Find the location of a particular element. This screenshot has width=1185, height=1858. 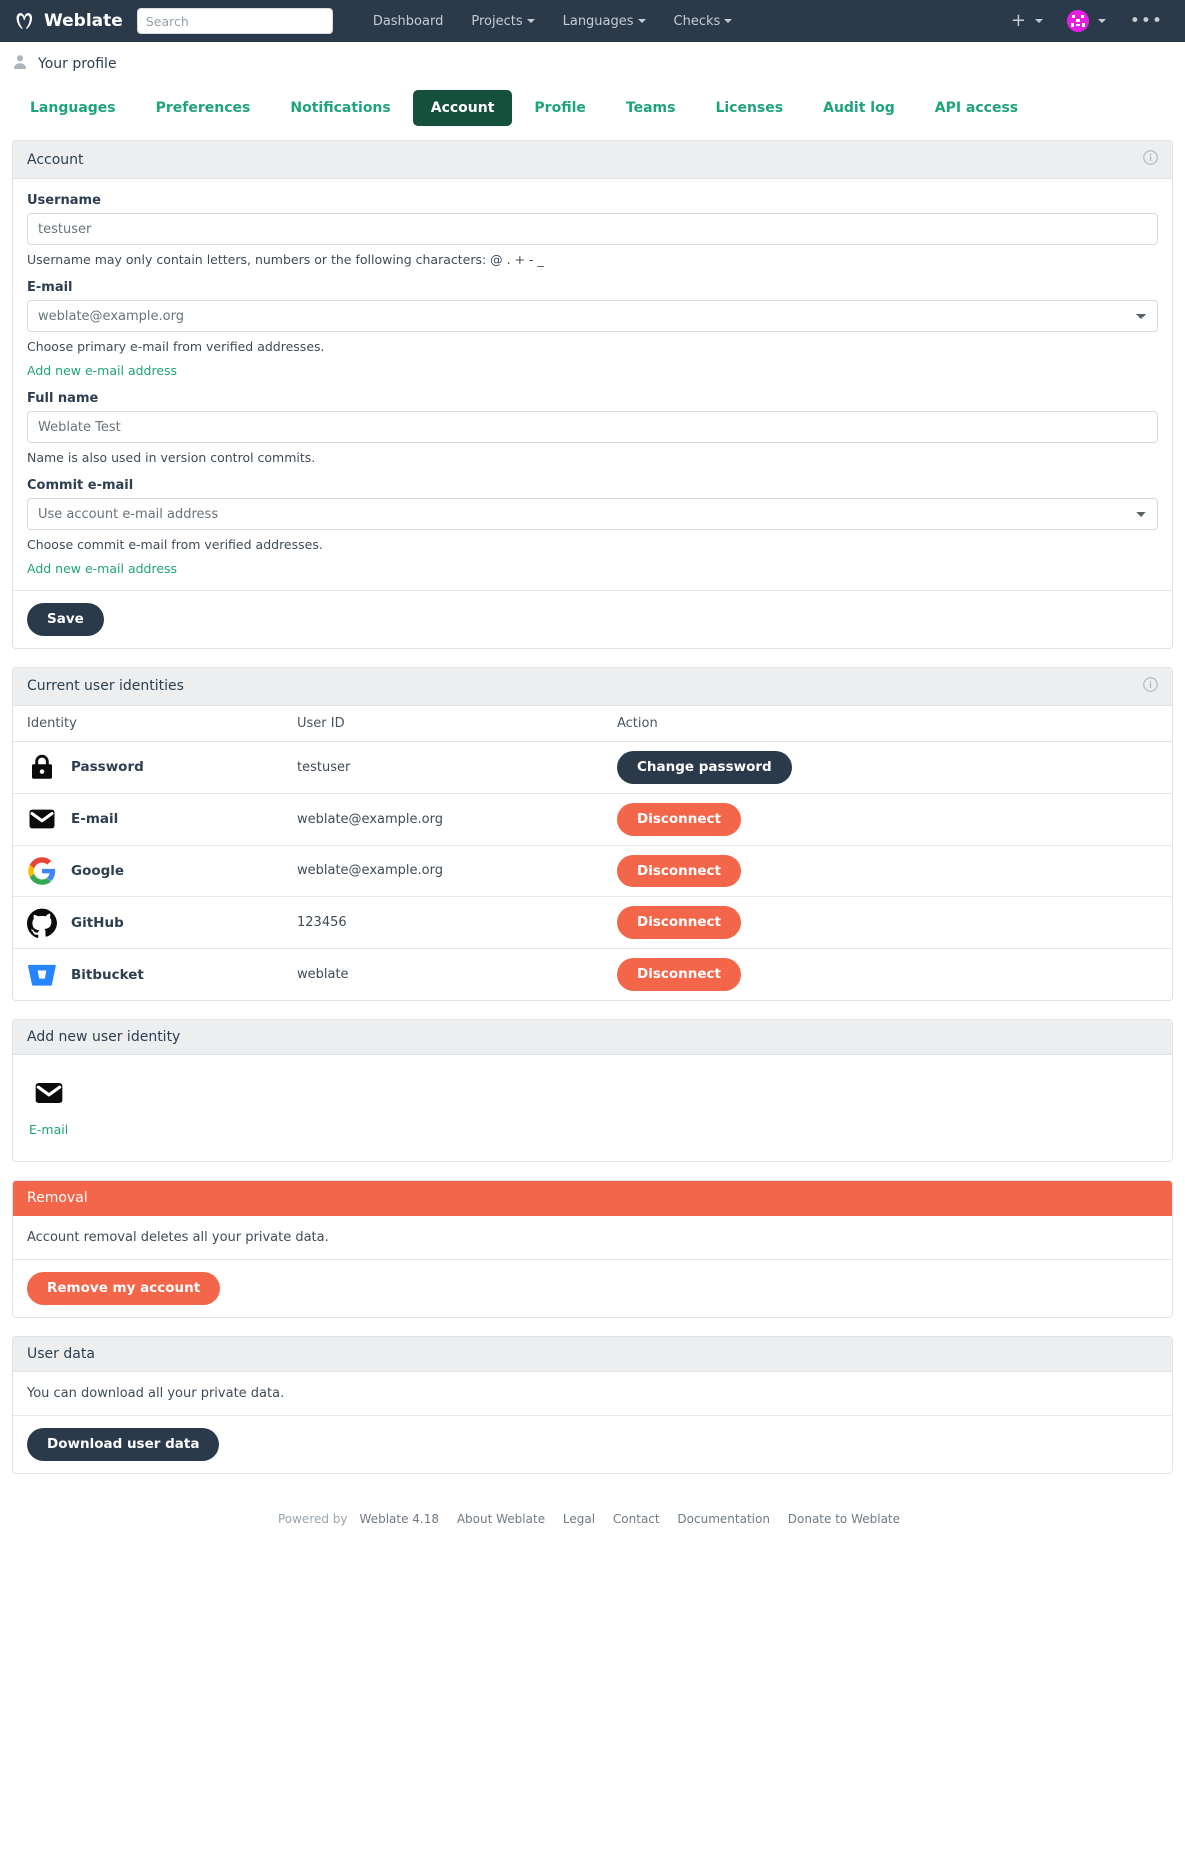

nav-link-dashboard: Dashboard is located at coordinates (408, 21).